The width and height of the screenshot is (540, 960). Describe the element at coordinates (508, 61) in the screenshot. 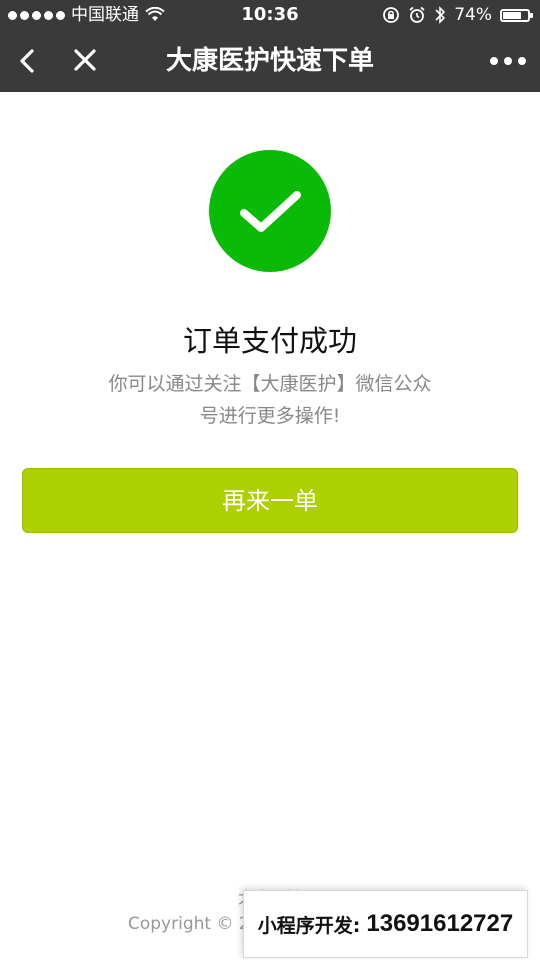

I see `more-dots-icon` at that location.